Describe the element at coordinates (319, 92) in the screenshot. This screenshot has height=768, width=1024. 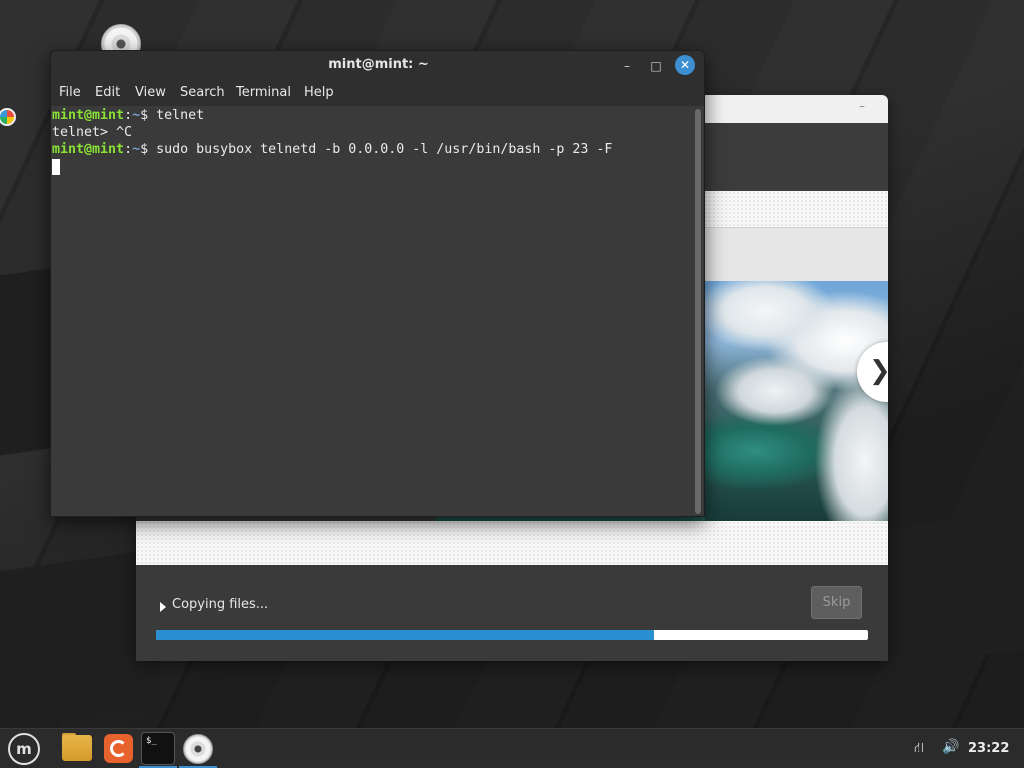
I see `menu-help: Help` at that location.